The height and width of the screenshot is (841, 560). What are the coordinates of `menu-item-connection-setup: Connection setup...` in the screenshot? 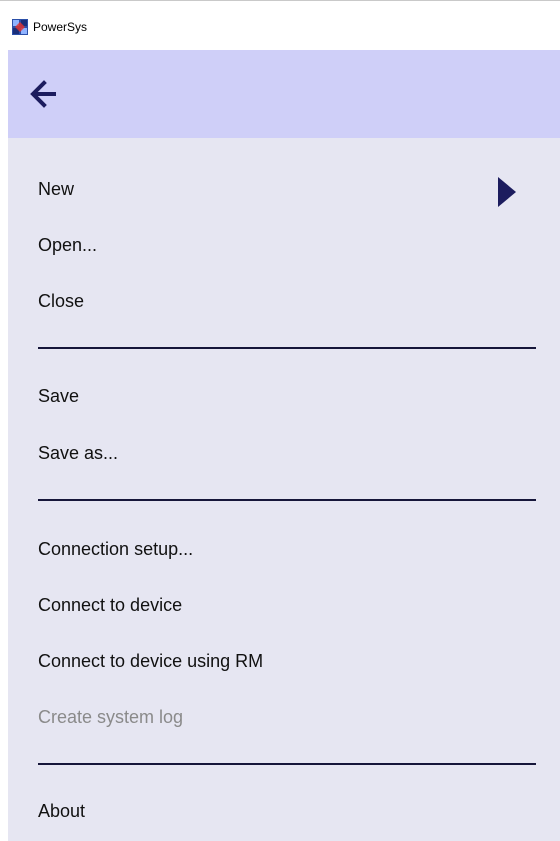 It's located at (283, 549).